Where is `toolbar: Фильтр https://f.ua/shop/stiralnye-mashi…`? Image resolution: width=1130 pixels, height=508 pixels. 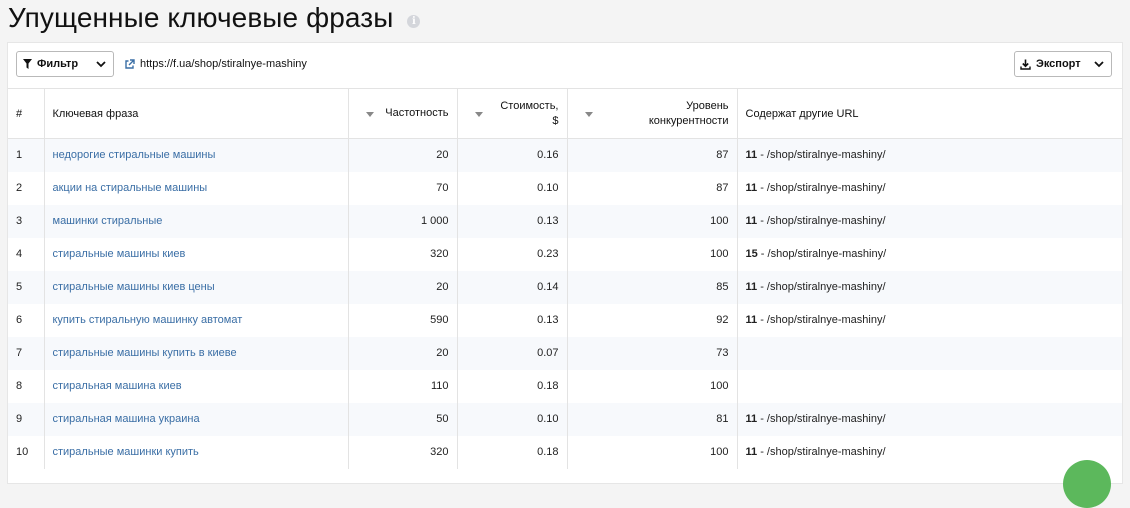
toolbar: Фильтр https://f.ua/shop/stiralnye-mashi… is located at coordinates (565, 65).